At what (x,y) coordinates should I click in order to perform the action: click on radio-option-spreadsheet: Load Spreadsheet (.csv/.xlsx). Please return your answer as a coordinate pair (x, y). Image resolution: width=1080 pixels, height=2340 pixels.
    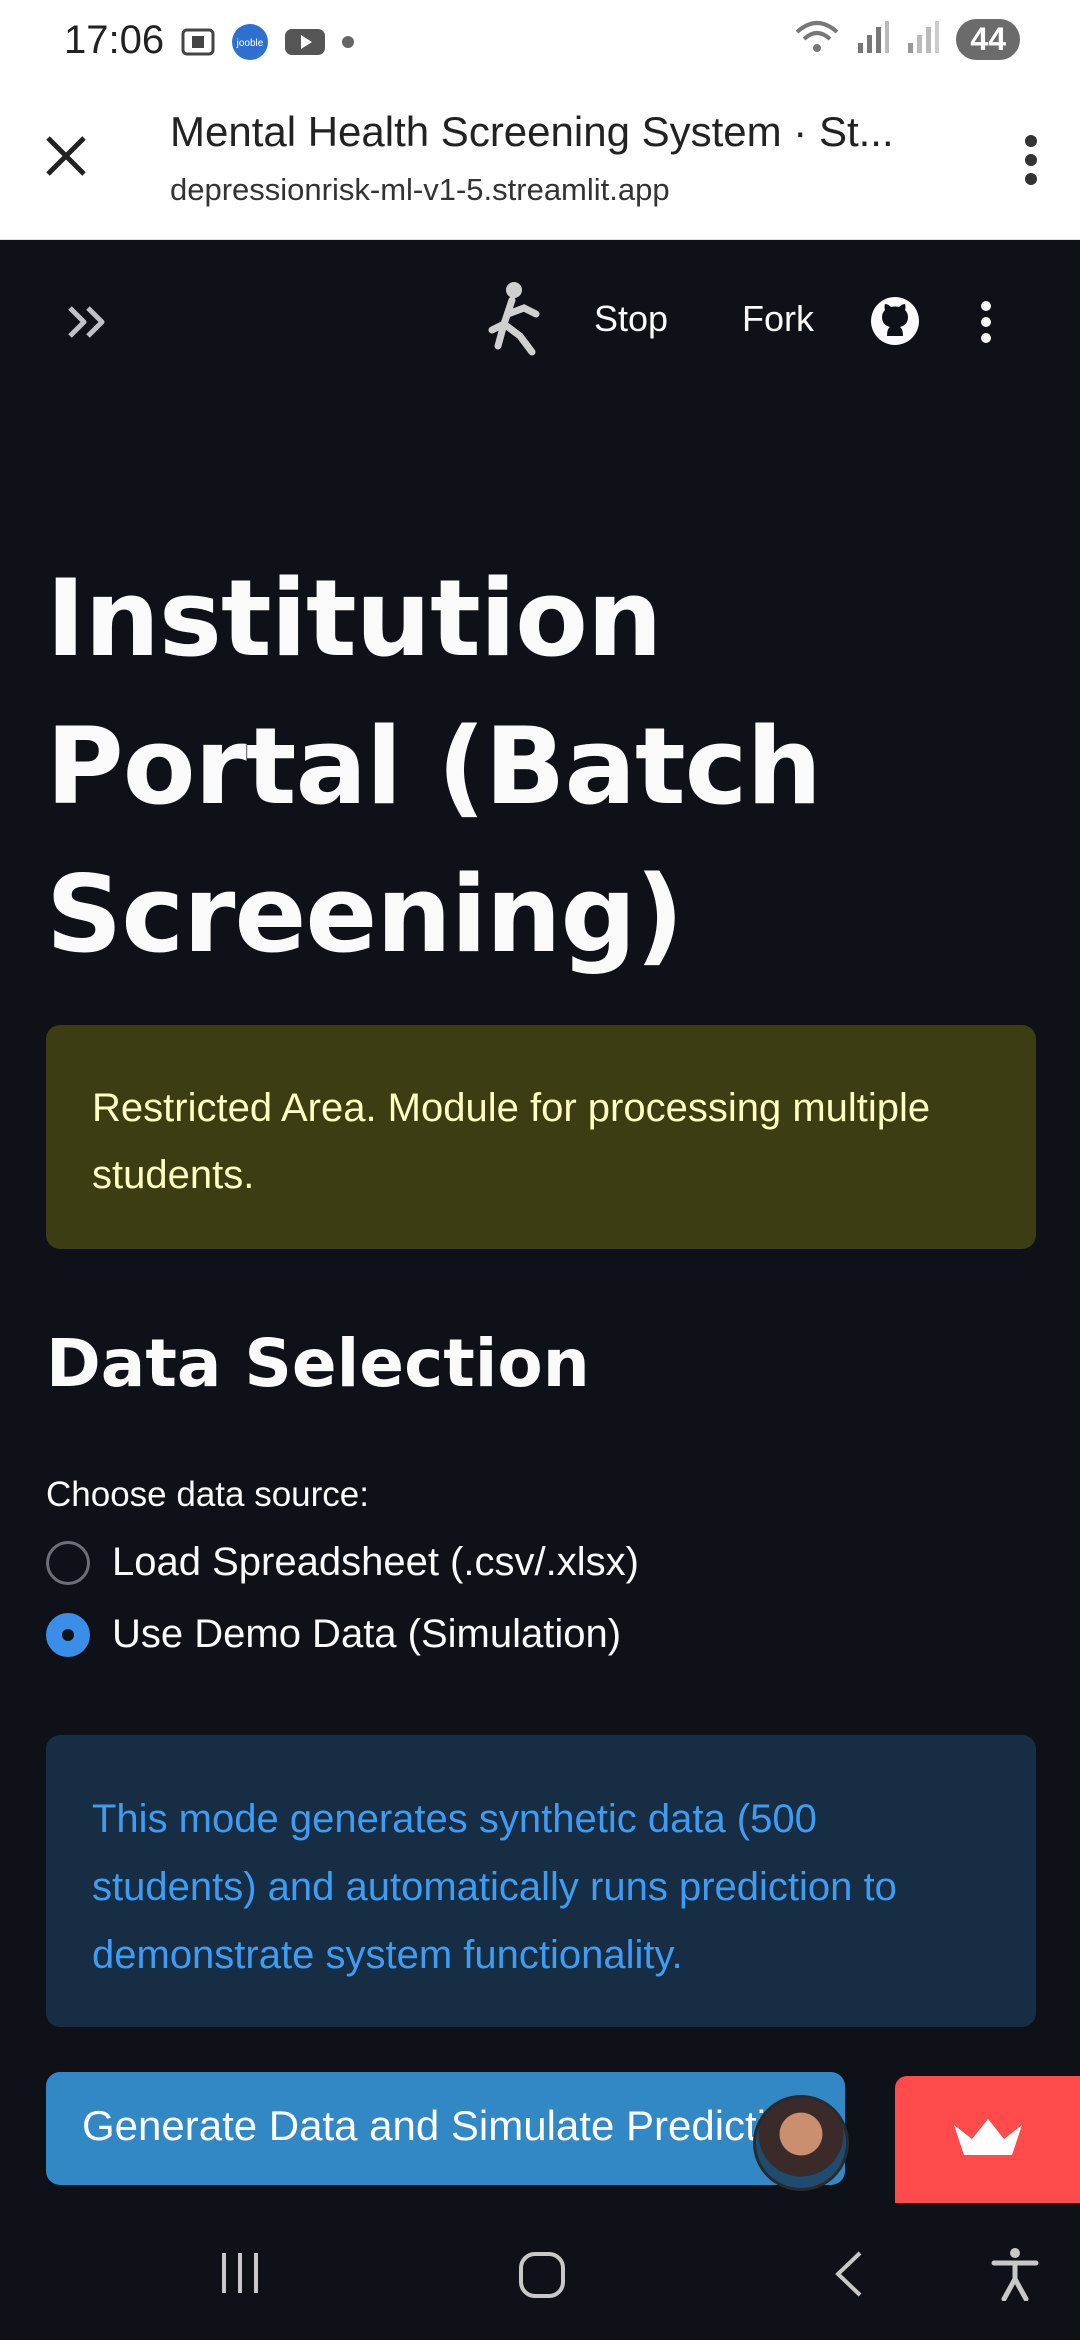
    Looking at the image, I should click on (342, 1562).